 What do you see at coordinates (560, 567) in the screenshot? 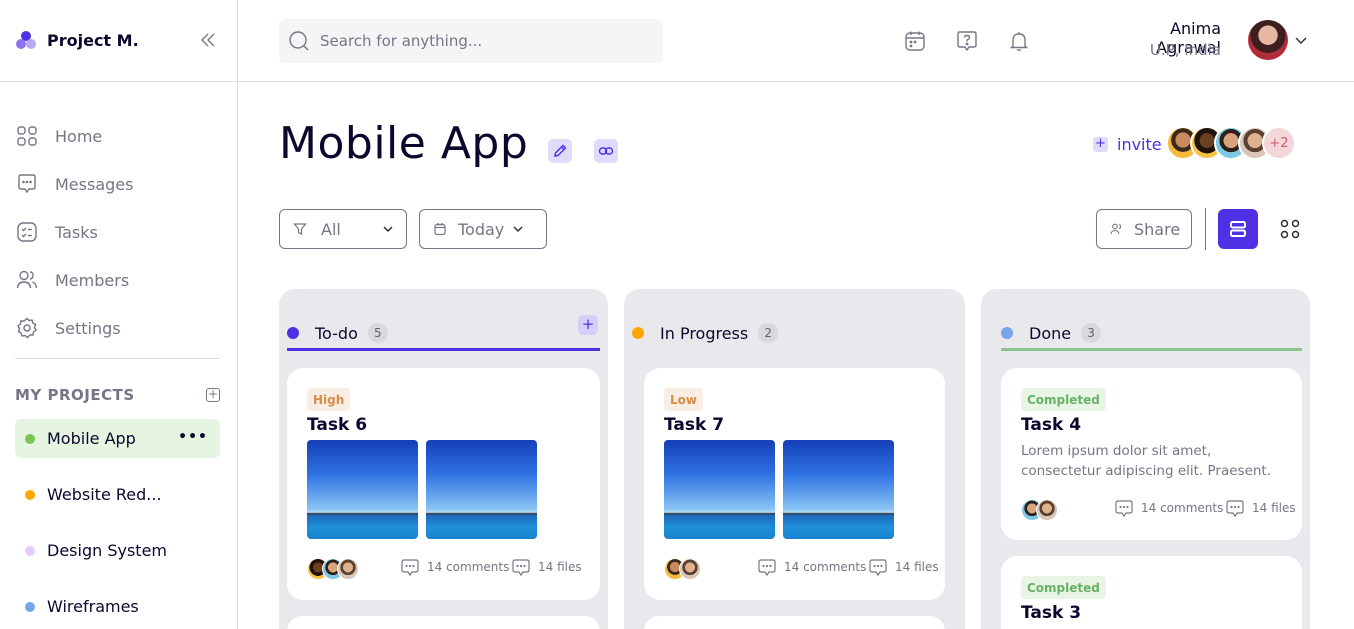
I see `files-label: 14 files` at bounding box center [560, 567].